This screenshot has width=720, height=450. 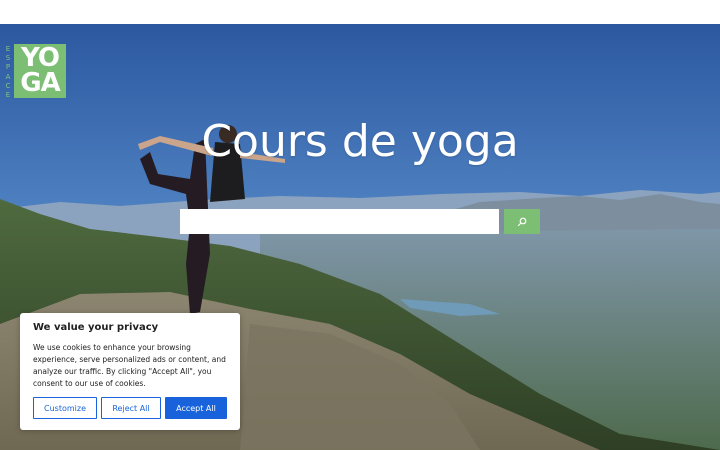 I want to click on site-logo: E S P A C E YO GA, so click(x=35, y=72).